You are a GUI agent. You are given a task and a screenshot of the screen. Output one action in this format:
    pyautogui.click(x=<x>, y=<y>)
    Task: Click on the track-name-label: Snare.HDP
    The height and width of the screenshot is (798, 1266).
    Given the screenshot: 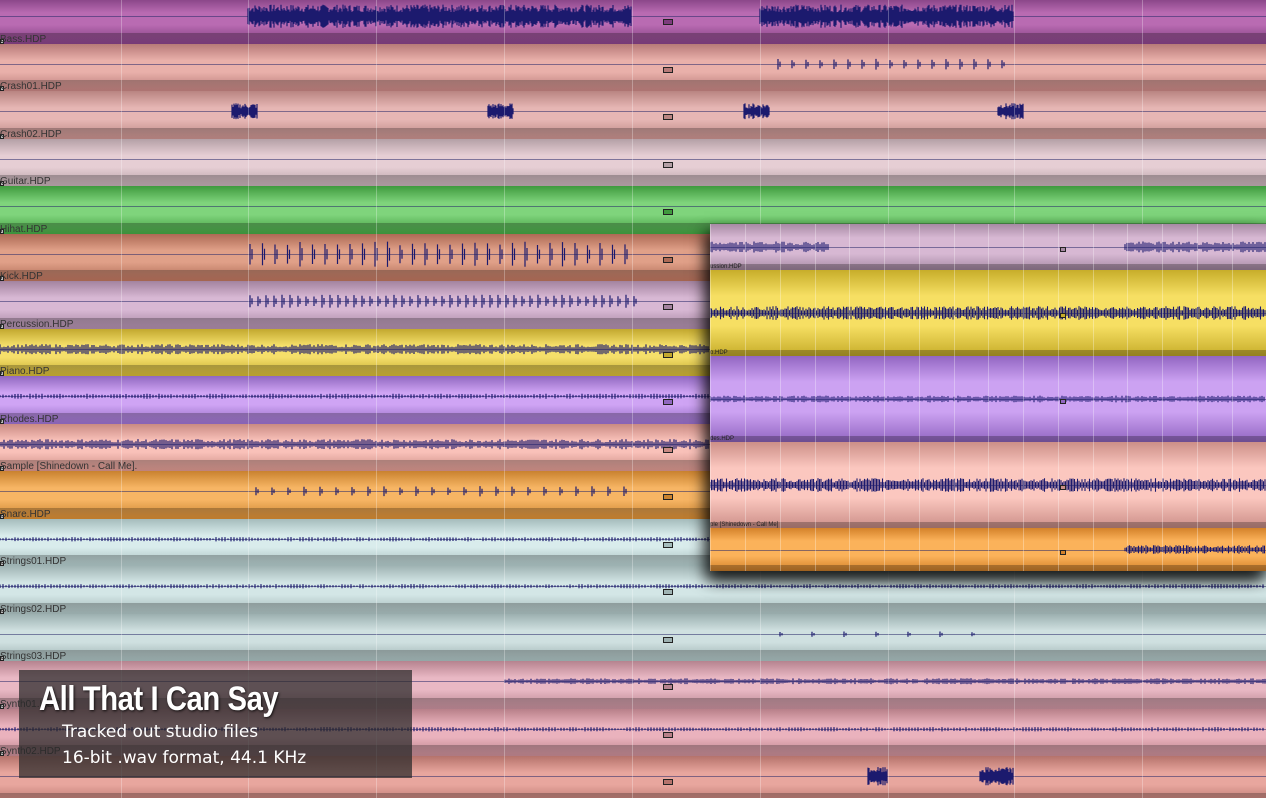 What is the action you would take?
    pyautogui.click(x=25, y=514)
    